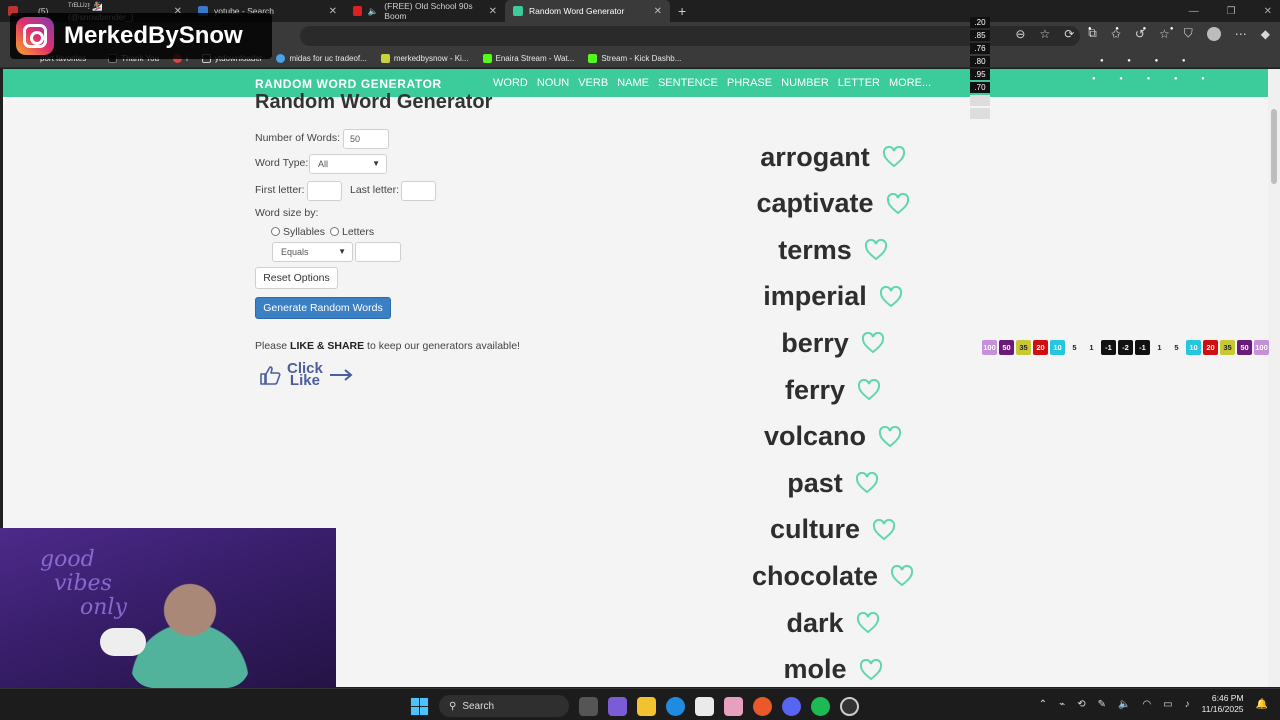  What do you see at coordinates (704, 706) in the screenshot?
I see `store-icon` at bounding box center [704, 706].